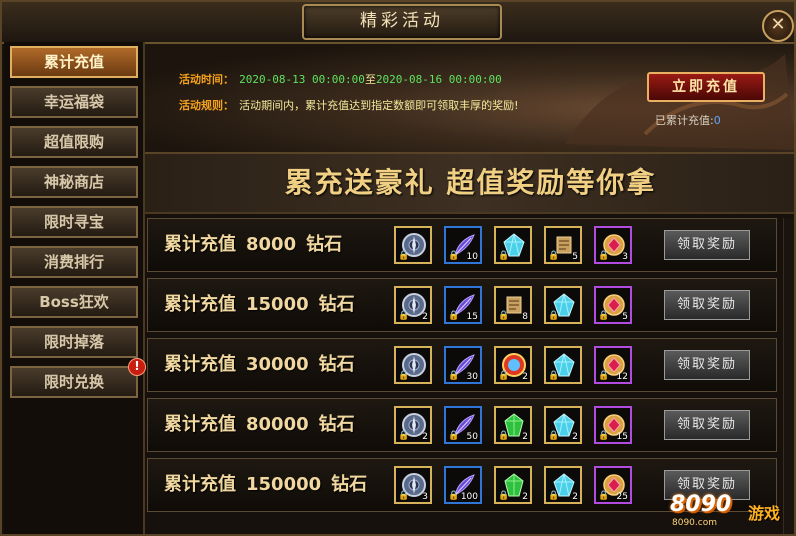 The height and width of the screenshot is (536, 796). I want to click on reward-item: 🔒 8, so click(513, 305).